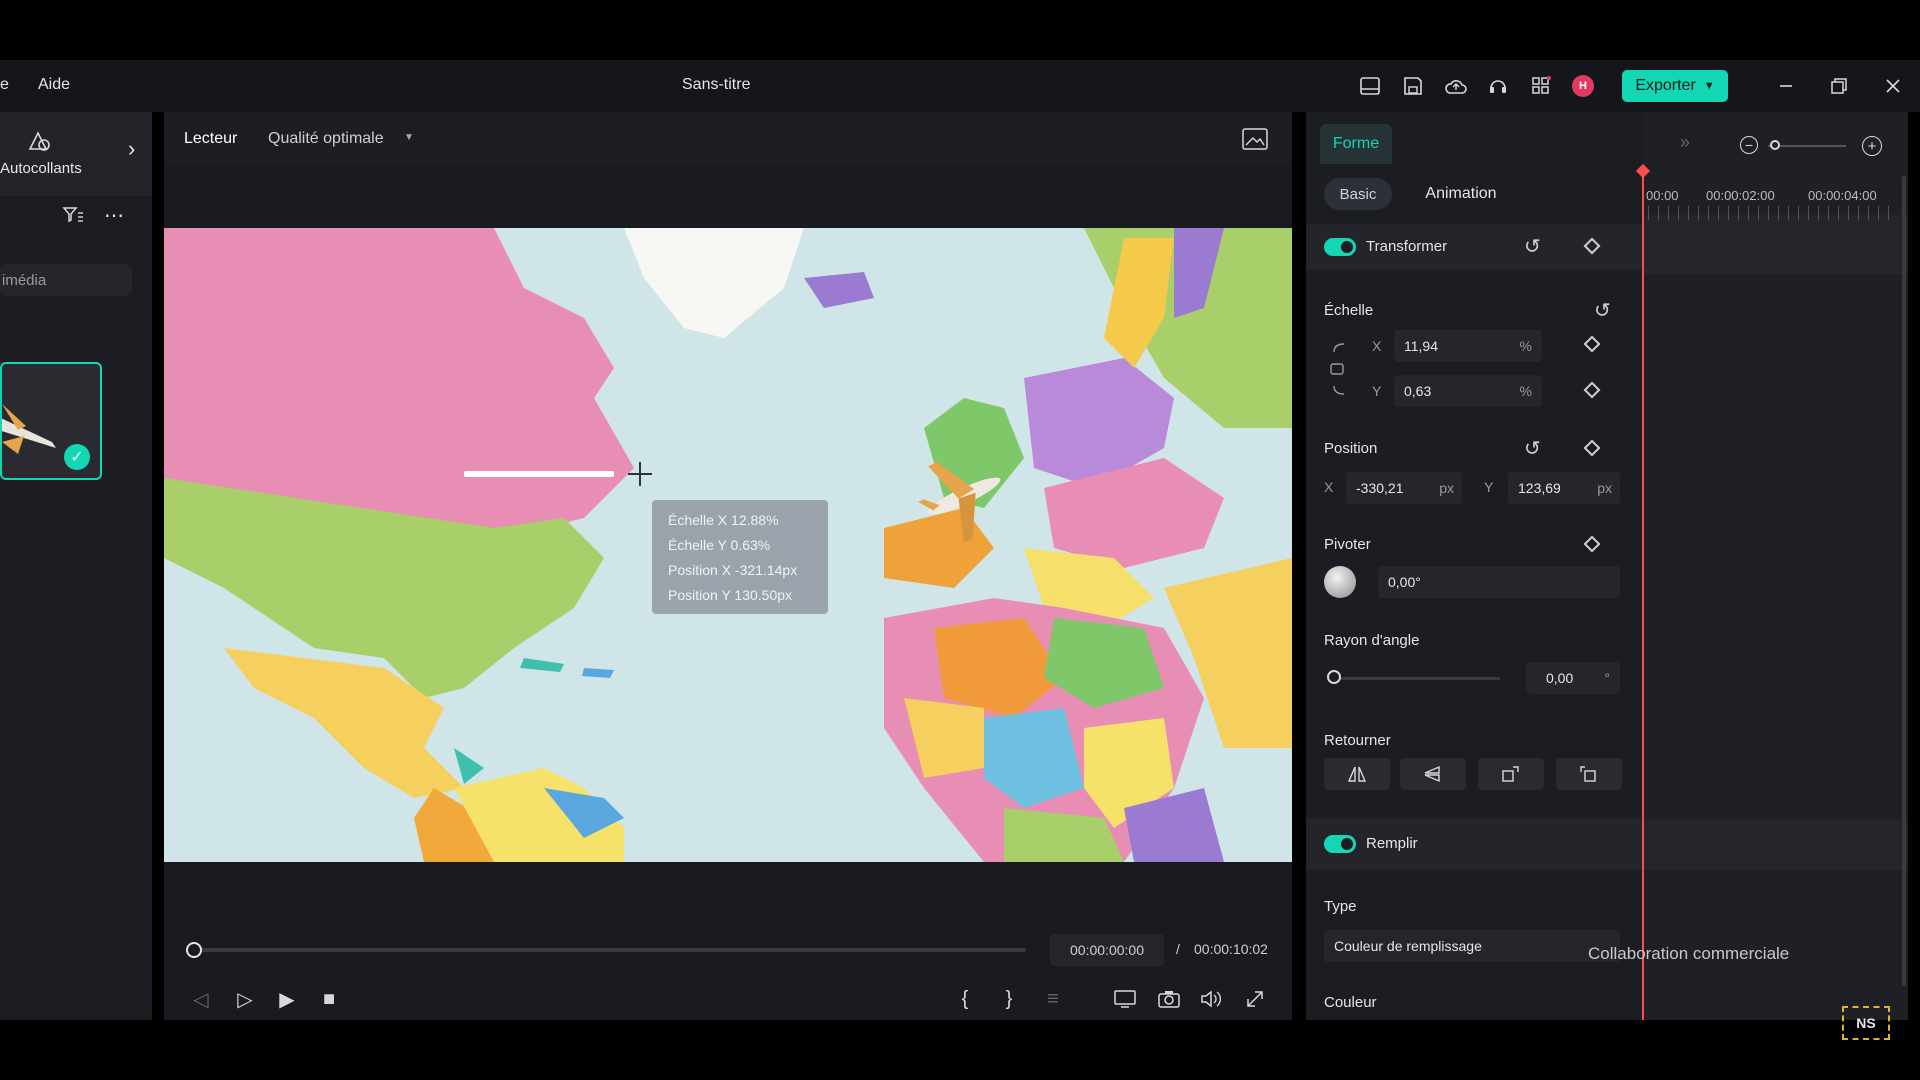  What do you see at coordinates (1357, 774) in the screenshot?
I see `flip-horizontal-button` at bounding box center [1357, 774].